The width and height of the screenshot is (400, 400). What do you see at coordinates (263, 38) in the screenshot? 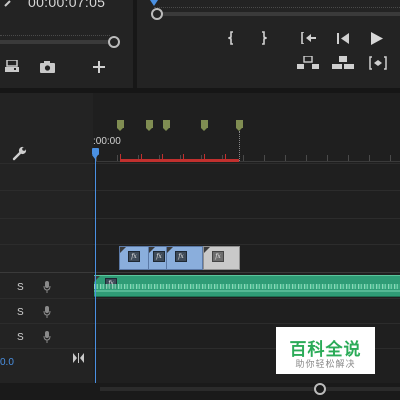
I see `mark-out-icon` at bounding box center [263, 38].